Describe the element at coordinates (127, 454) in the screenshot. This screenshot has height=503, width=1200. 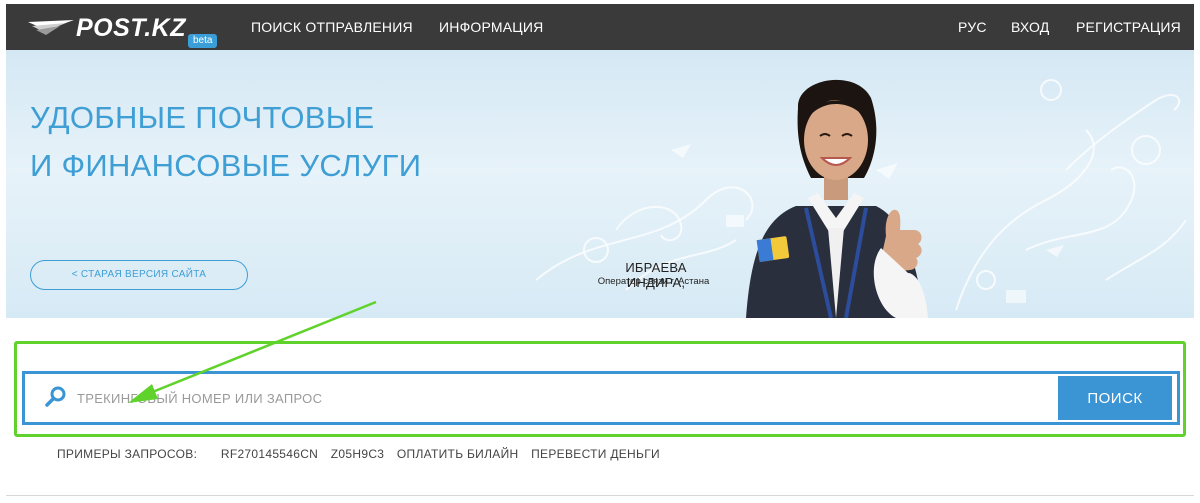
I see `examples-label: ПРИМЕРЫ ЗАПРОСОВ:` at that location.